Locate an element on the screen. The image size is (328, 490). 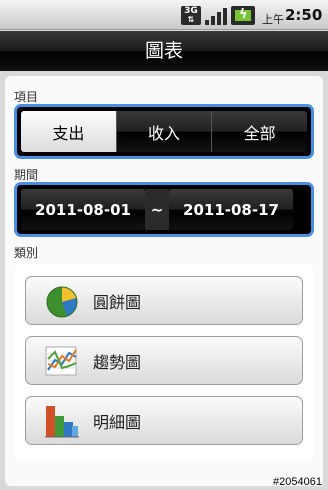
pie-chart-label: 圓餅圖 is located at coordinates (117, 302).